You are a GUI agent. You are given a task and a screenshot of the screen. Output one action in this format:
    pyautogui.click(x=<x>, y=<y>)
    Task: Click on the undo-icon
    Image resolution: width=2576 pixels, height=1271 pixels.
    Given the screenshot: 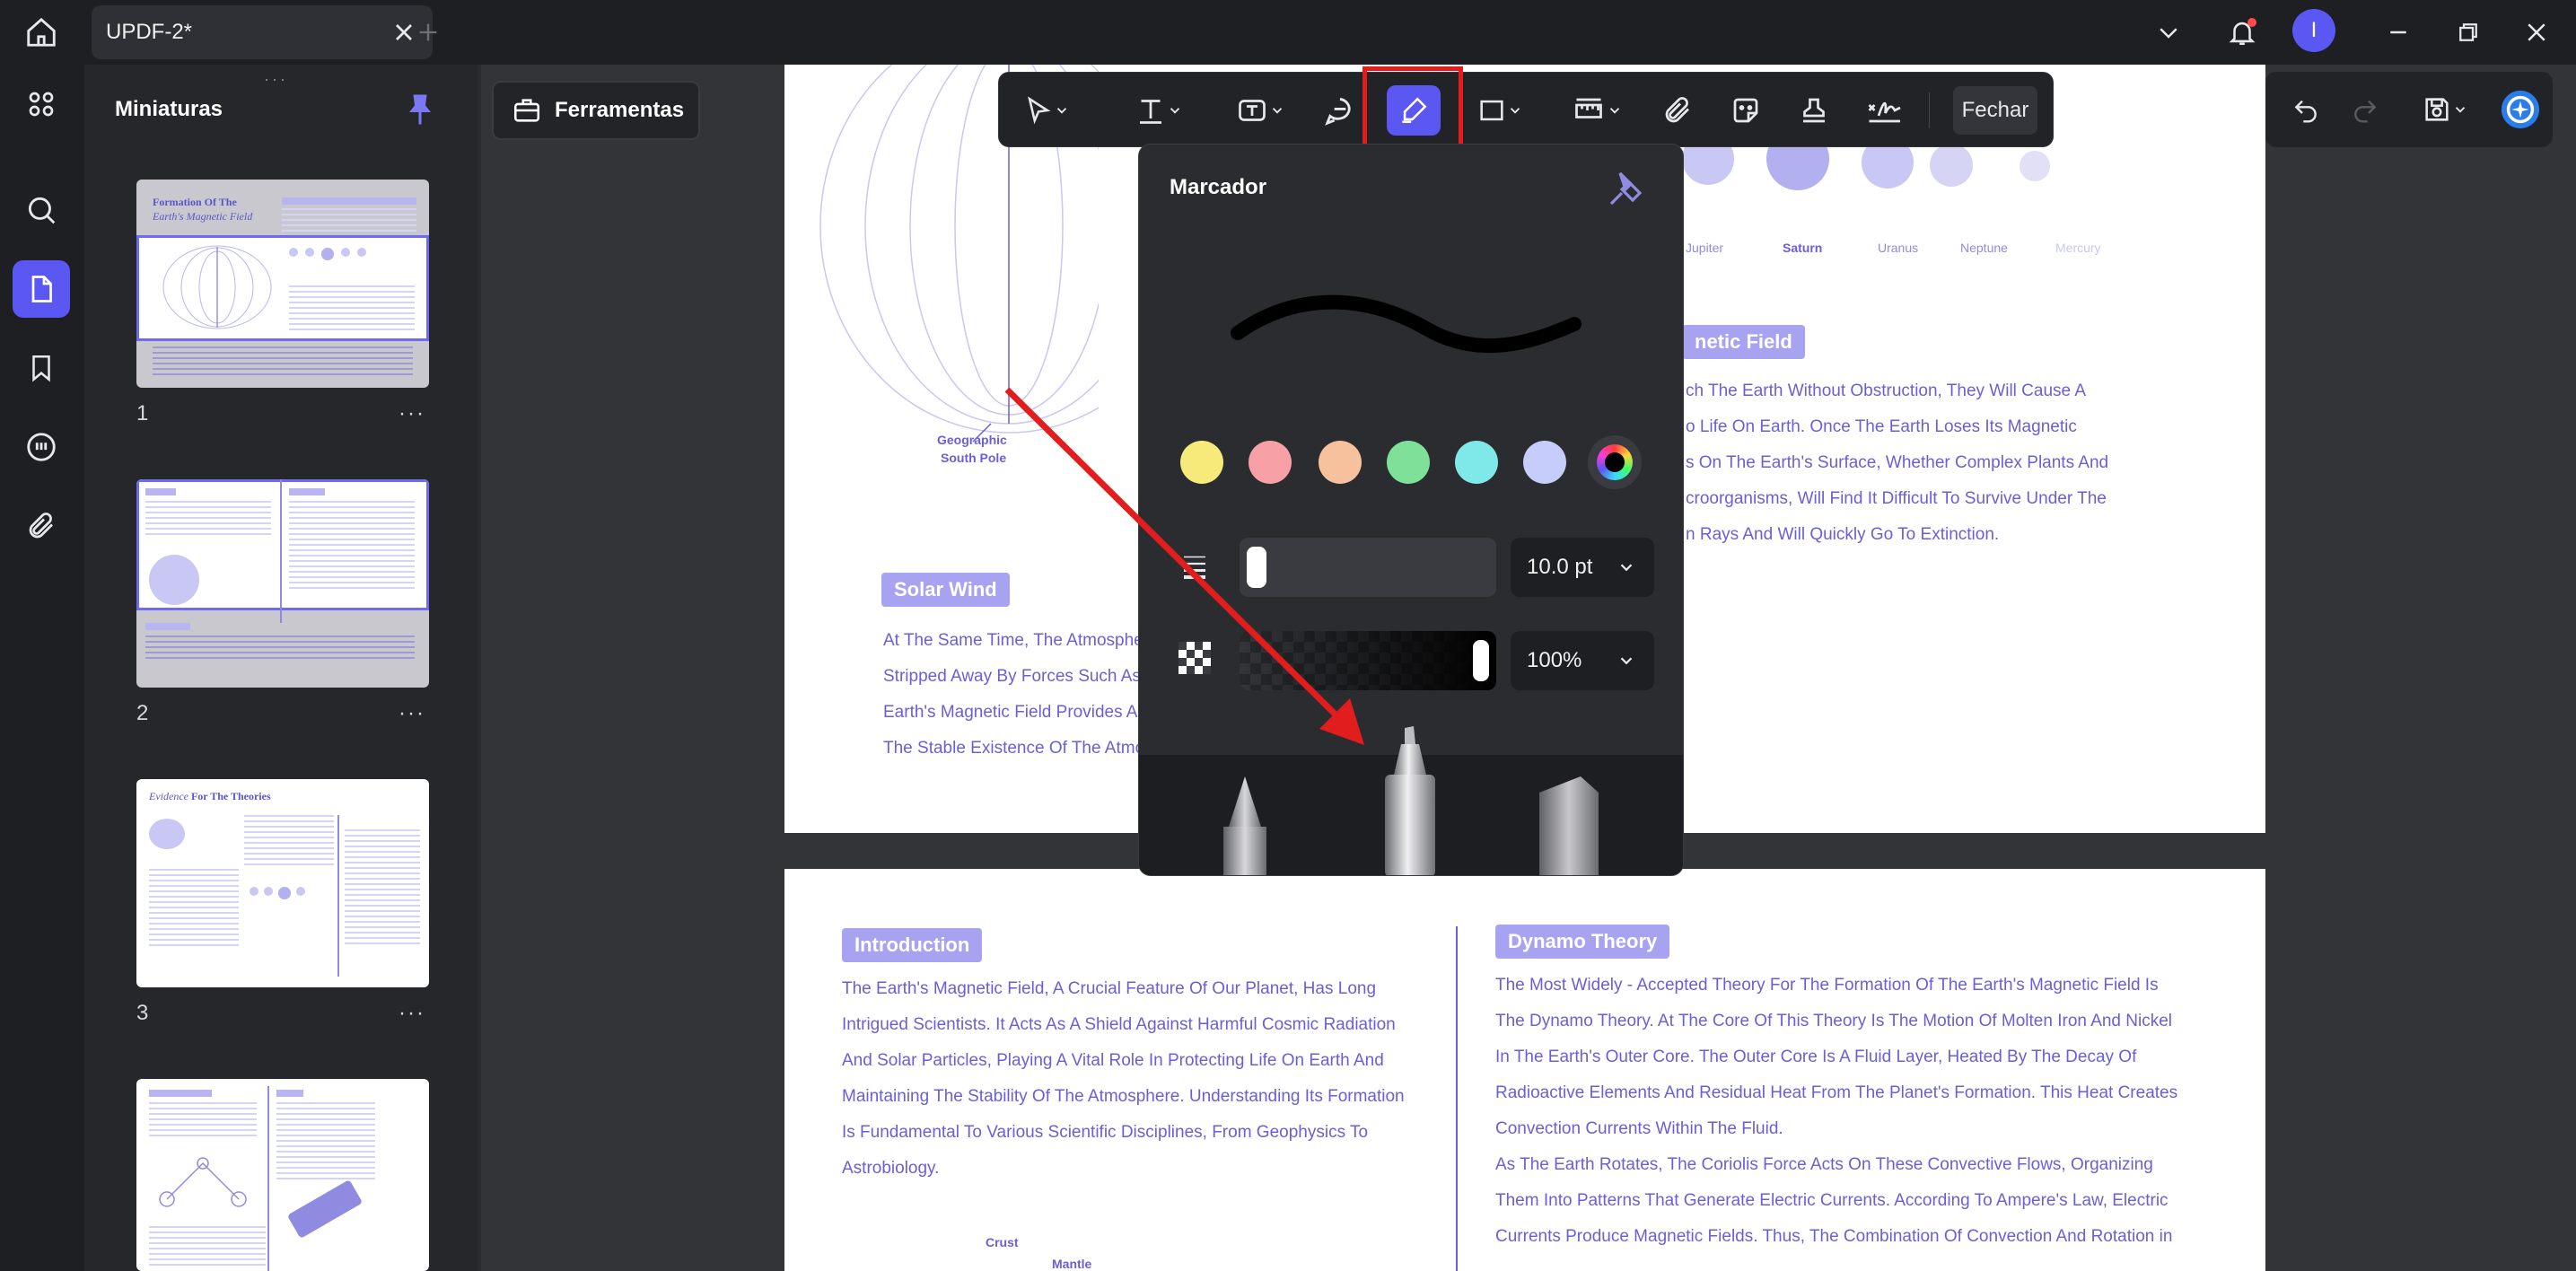 What is the action you would take?
    pyautogui.click(x=2305, y=111)
    